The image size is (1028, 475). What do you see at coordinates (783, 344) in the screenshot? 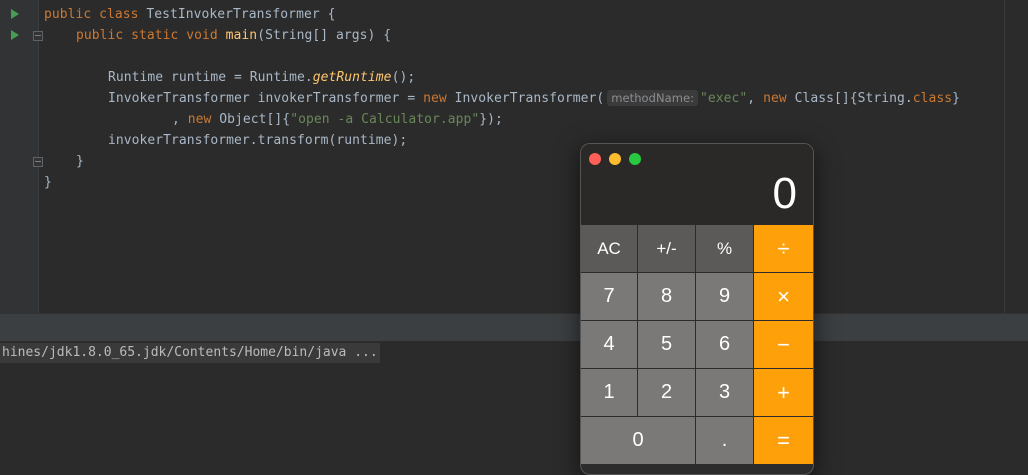
I see `minus-button: −` at bounding box center [783, 344].